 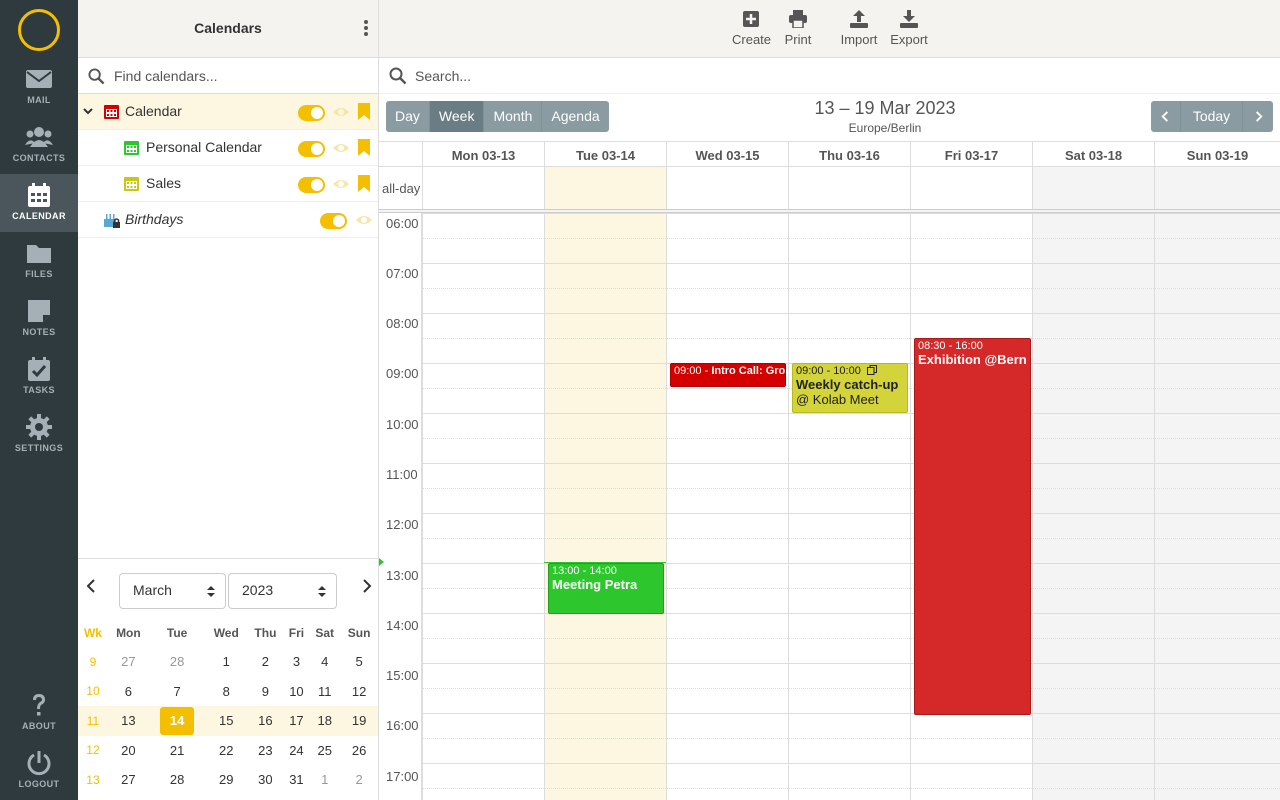 I want to click on day-column-sun, so click(x=1217, y=483).